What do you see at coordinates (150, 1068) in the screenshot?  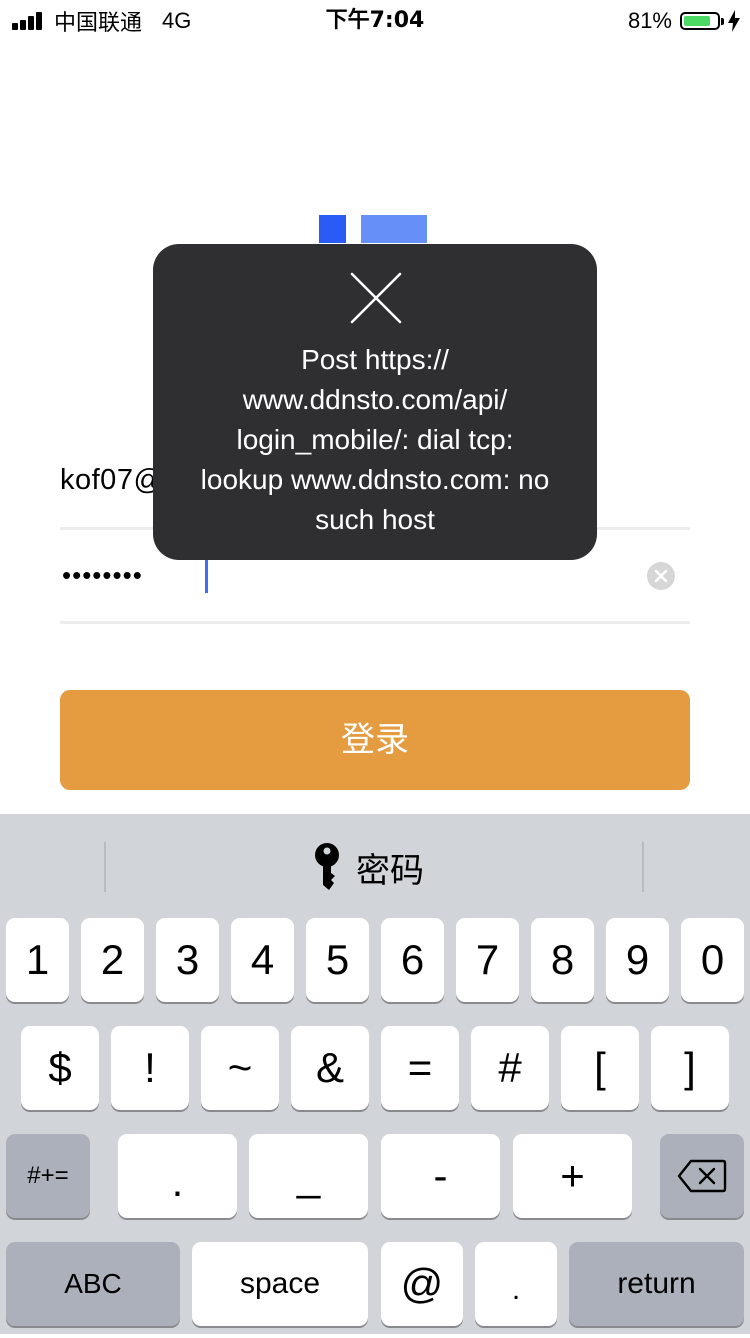 I see `key-exclamation: !` at bounding box center [150, 1068].